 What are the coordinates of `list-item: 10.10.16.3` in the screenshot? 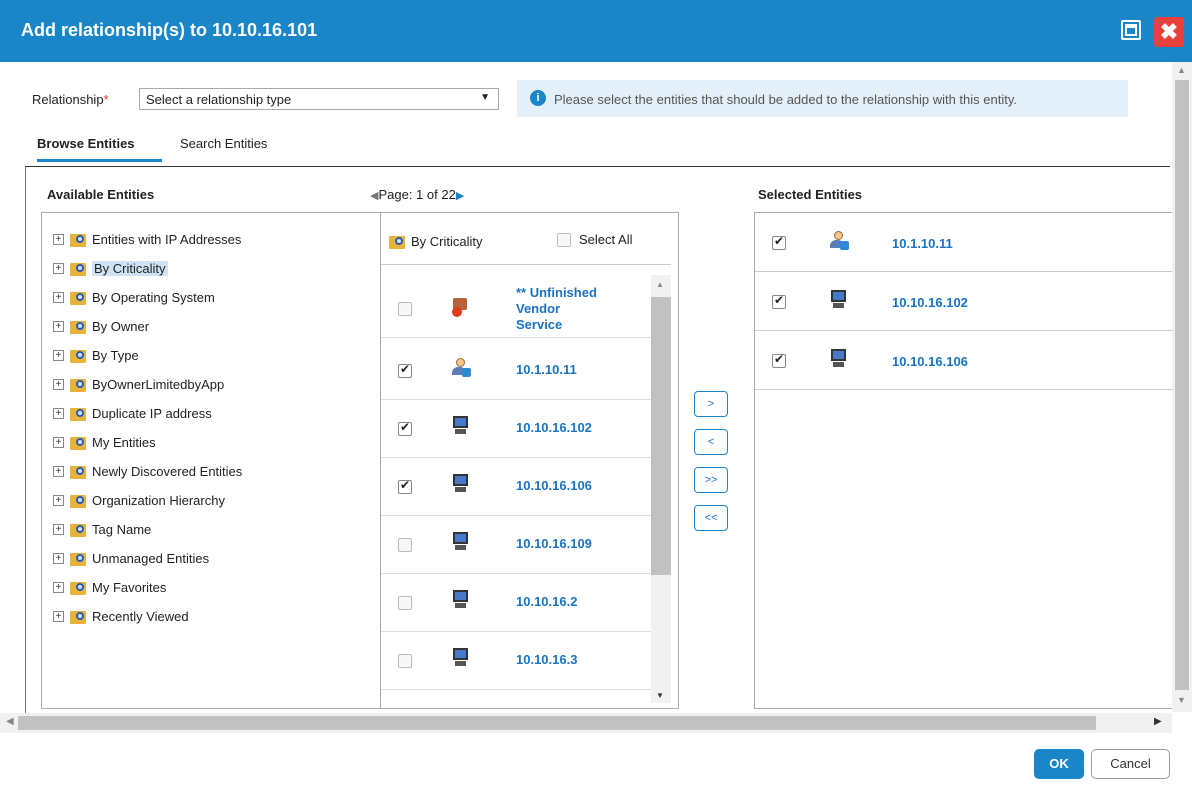 It's located at (516, 661).